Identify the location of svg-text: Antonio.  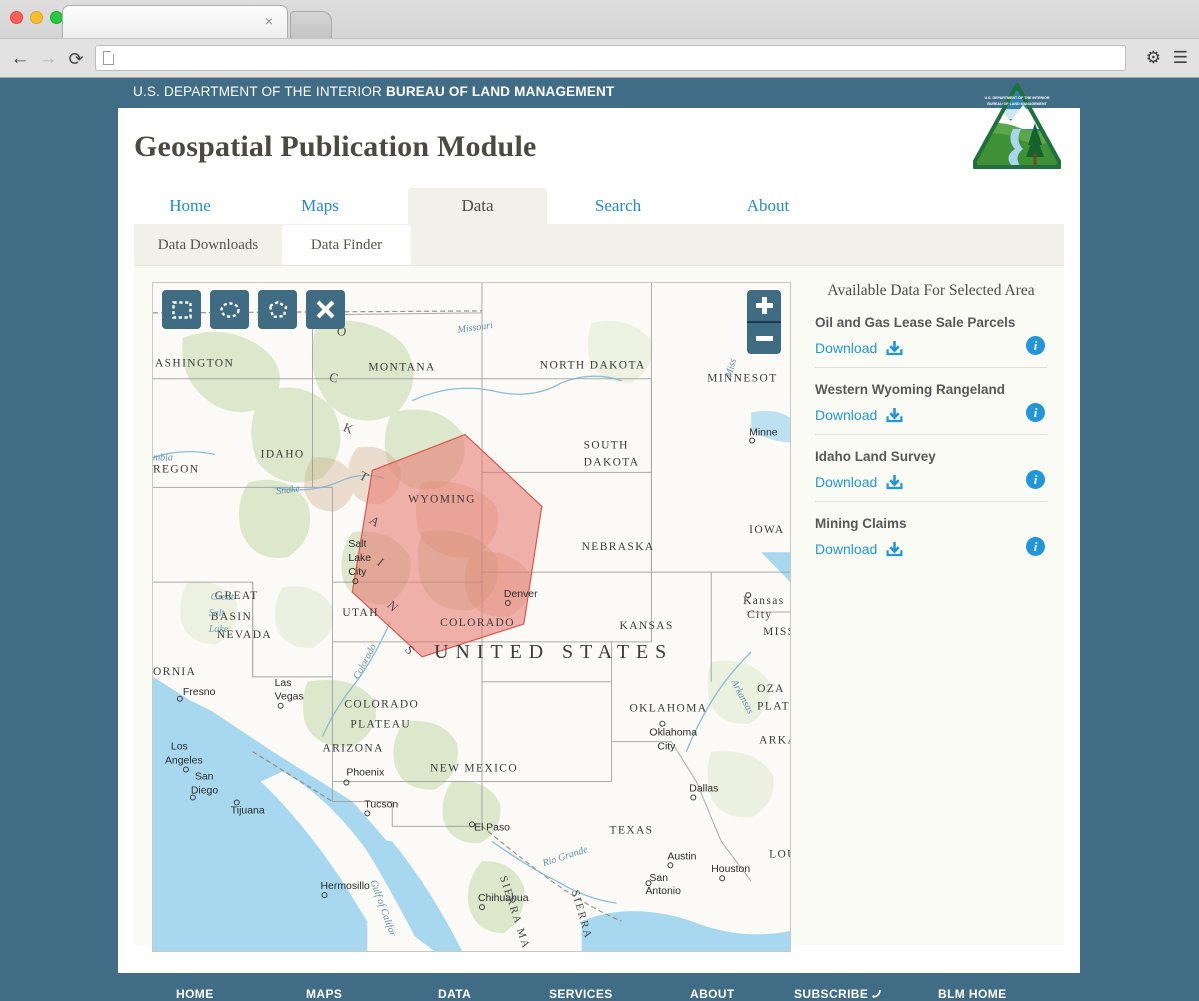
(663, 891).